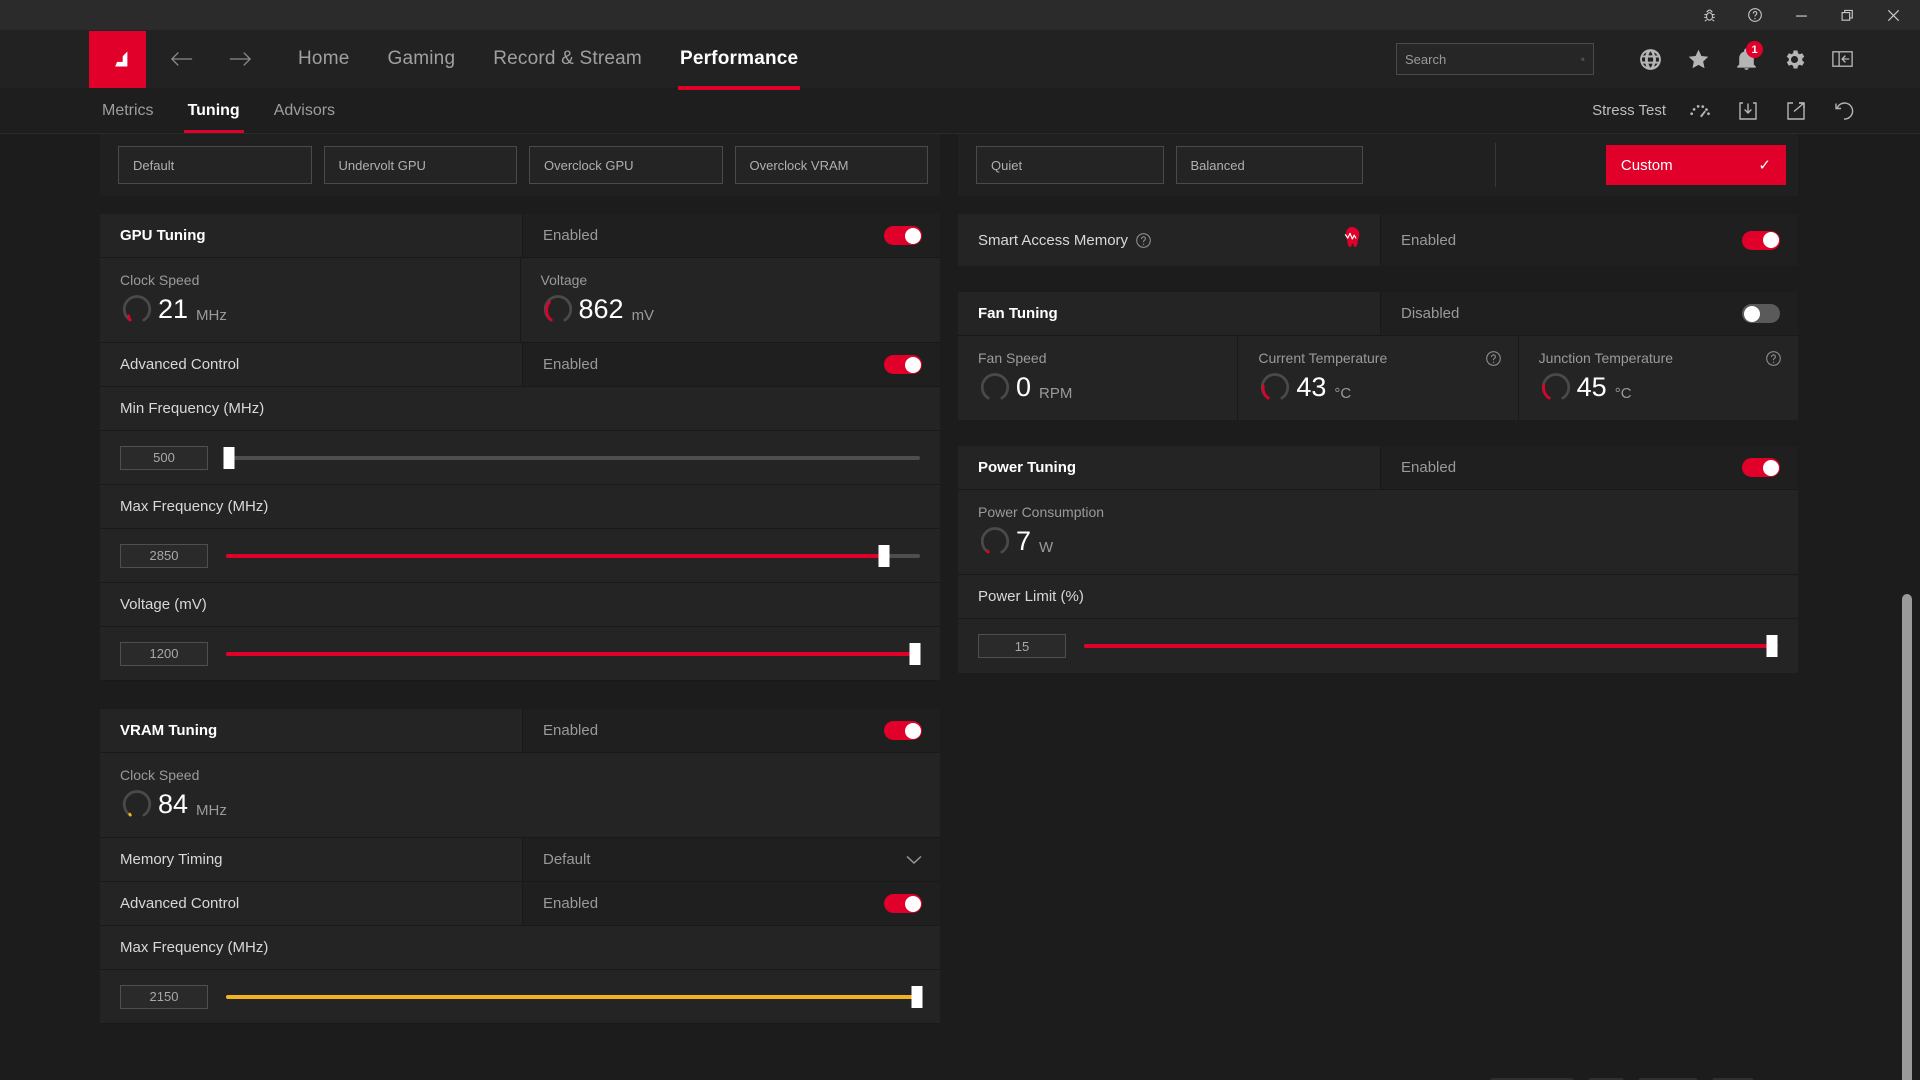 This screenshot has width=1920, height=1080. Describe the element at coordinates (1431, 646) in the screenshot. I see `power-limit-track` at that location.